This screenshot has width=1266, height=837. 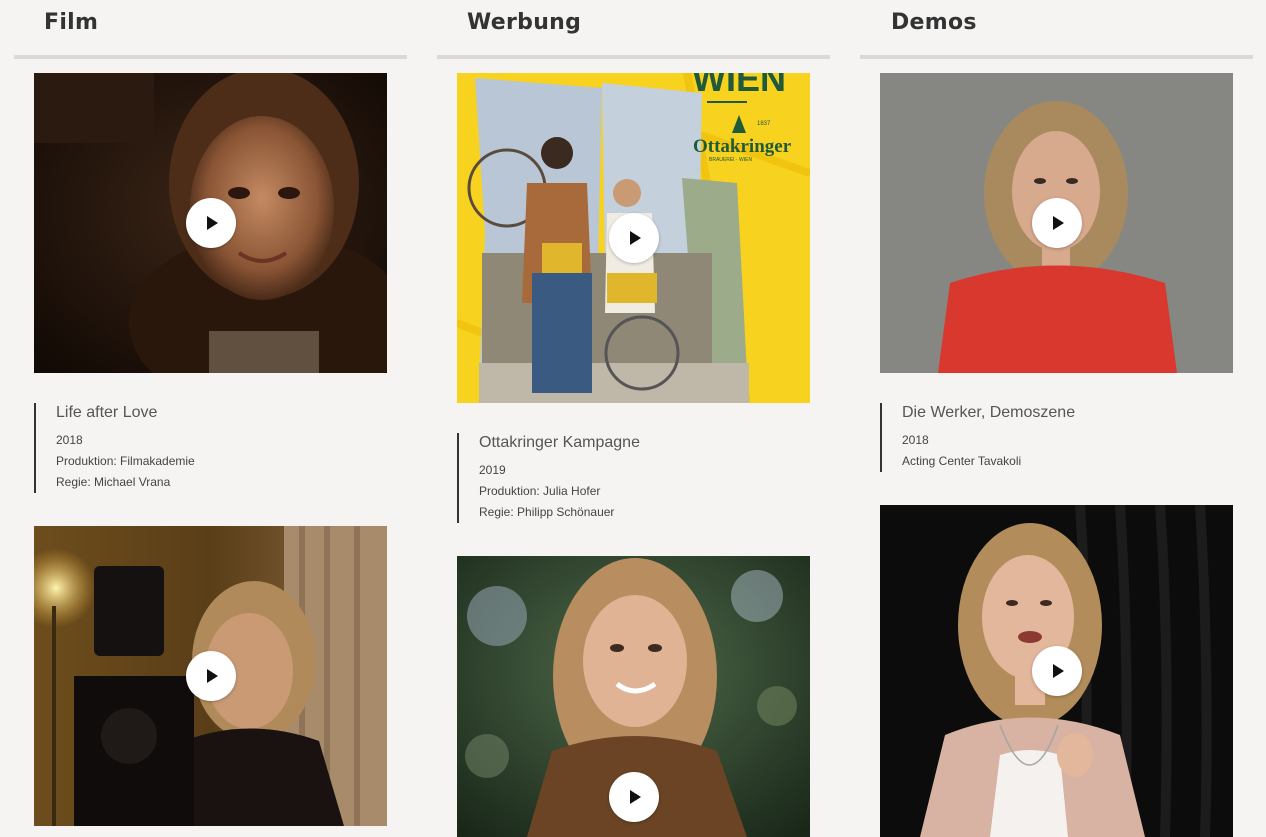 I want to click on video-title: Life after Love, so click(x=107, y=412).